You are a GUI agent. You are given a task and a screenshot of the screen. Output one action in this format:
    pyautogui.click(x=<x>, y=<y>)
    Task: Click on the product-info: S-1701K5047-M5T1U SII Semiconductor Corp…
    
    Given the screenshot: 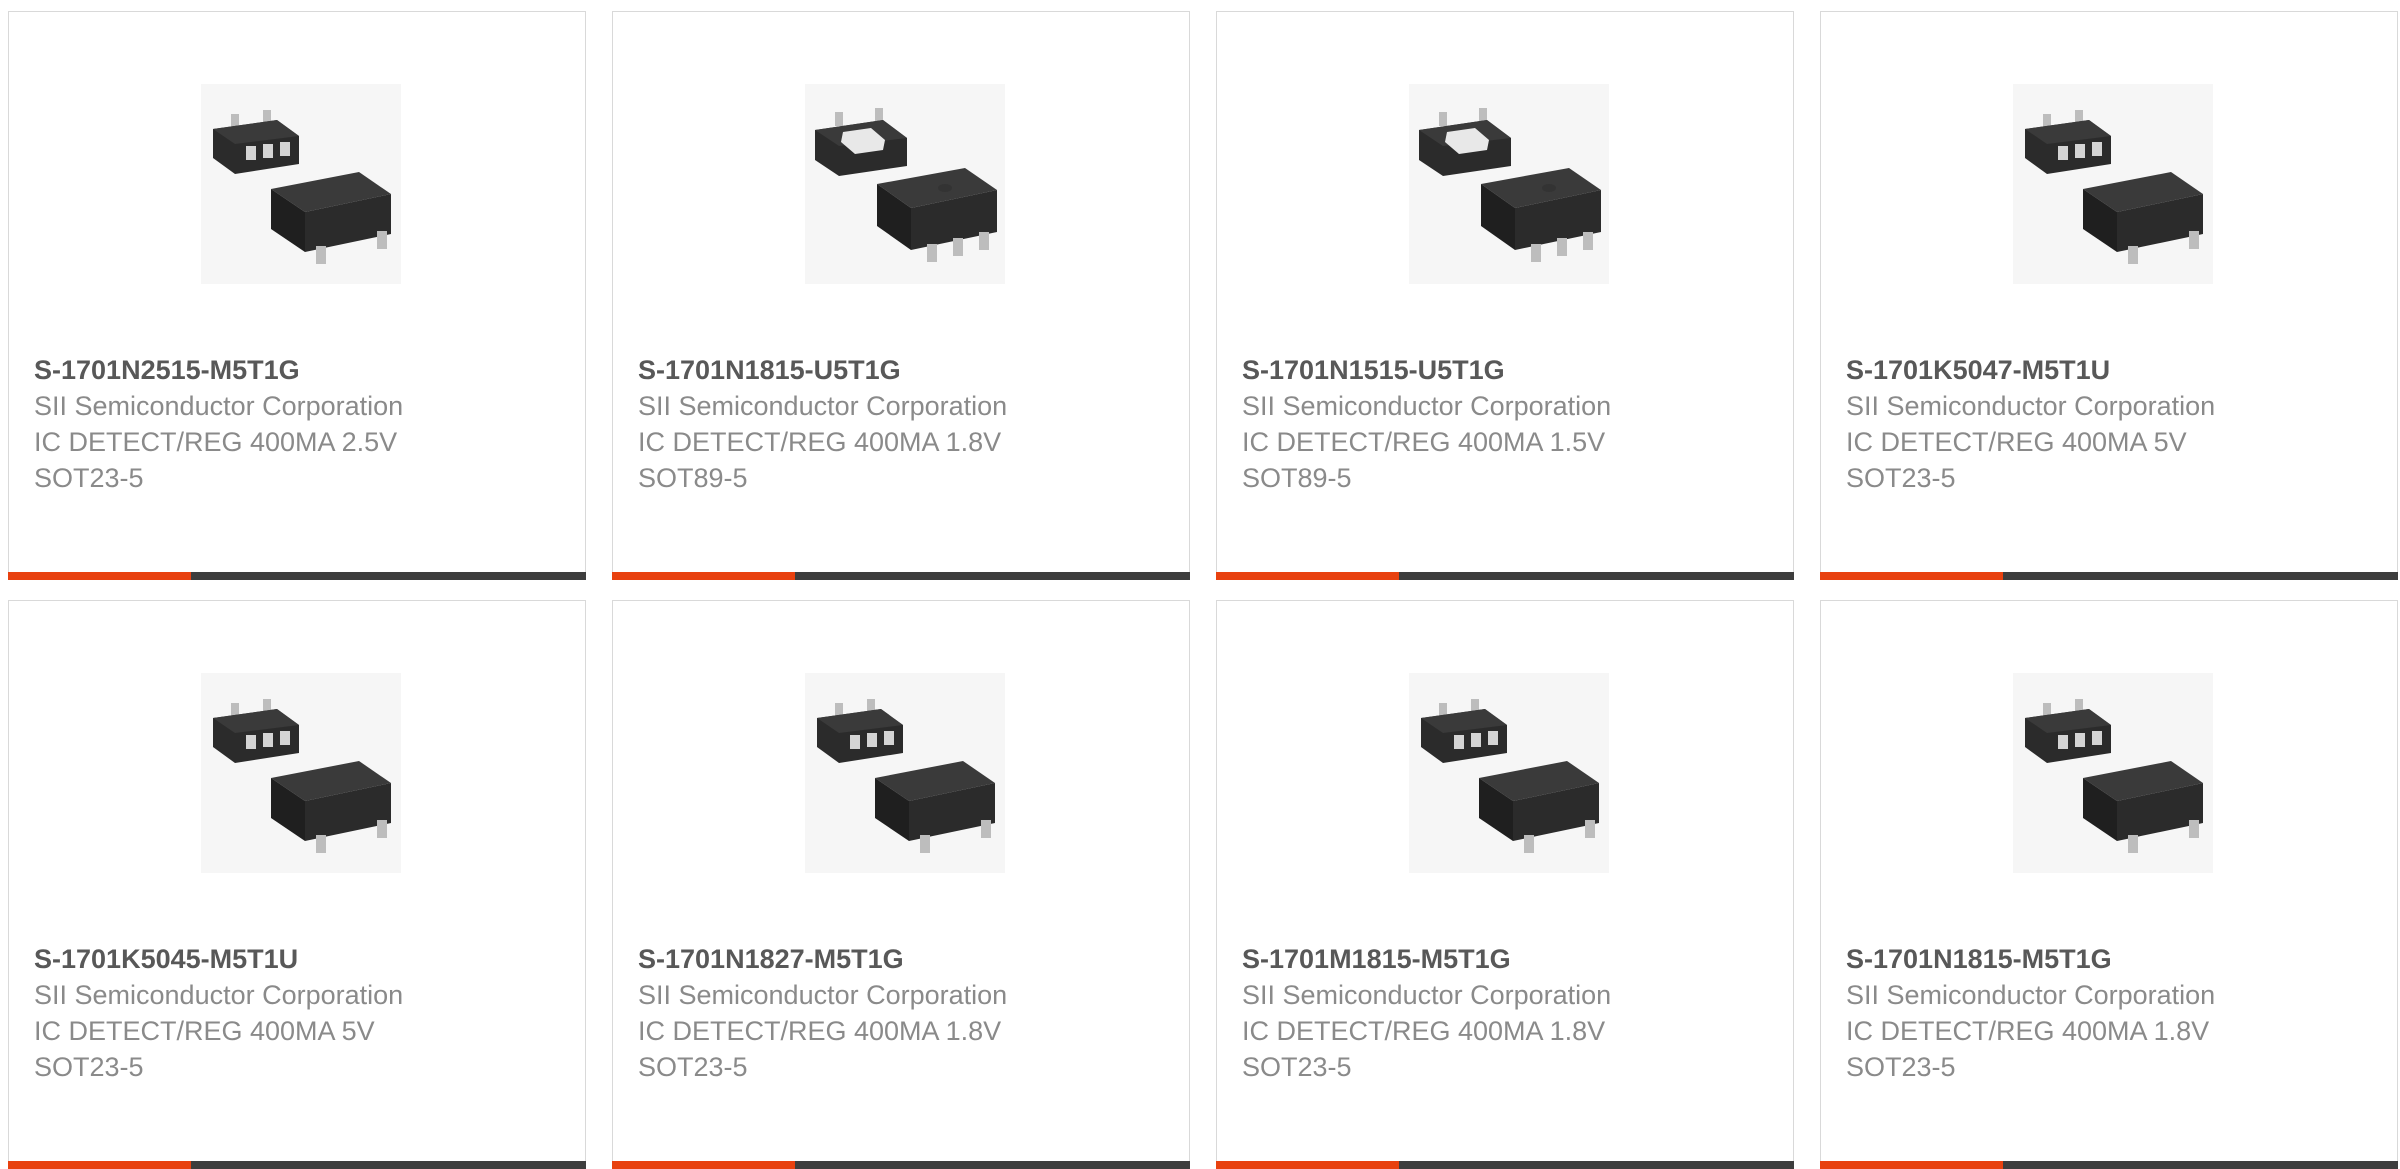 What is the action you would take?
    pyautogui.click(x=2030, y=424)
    